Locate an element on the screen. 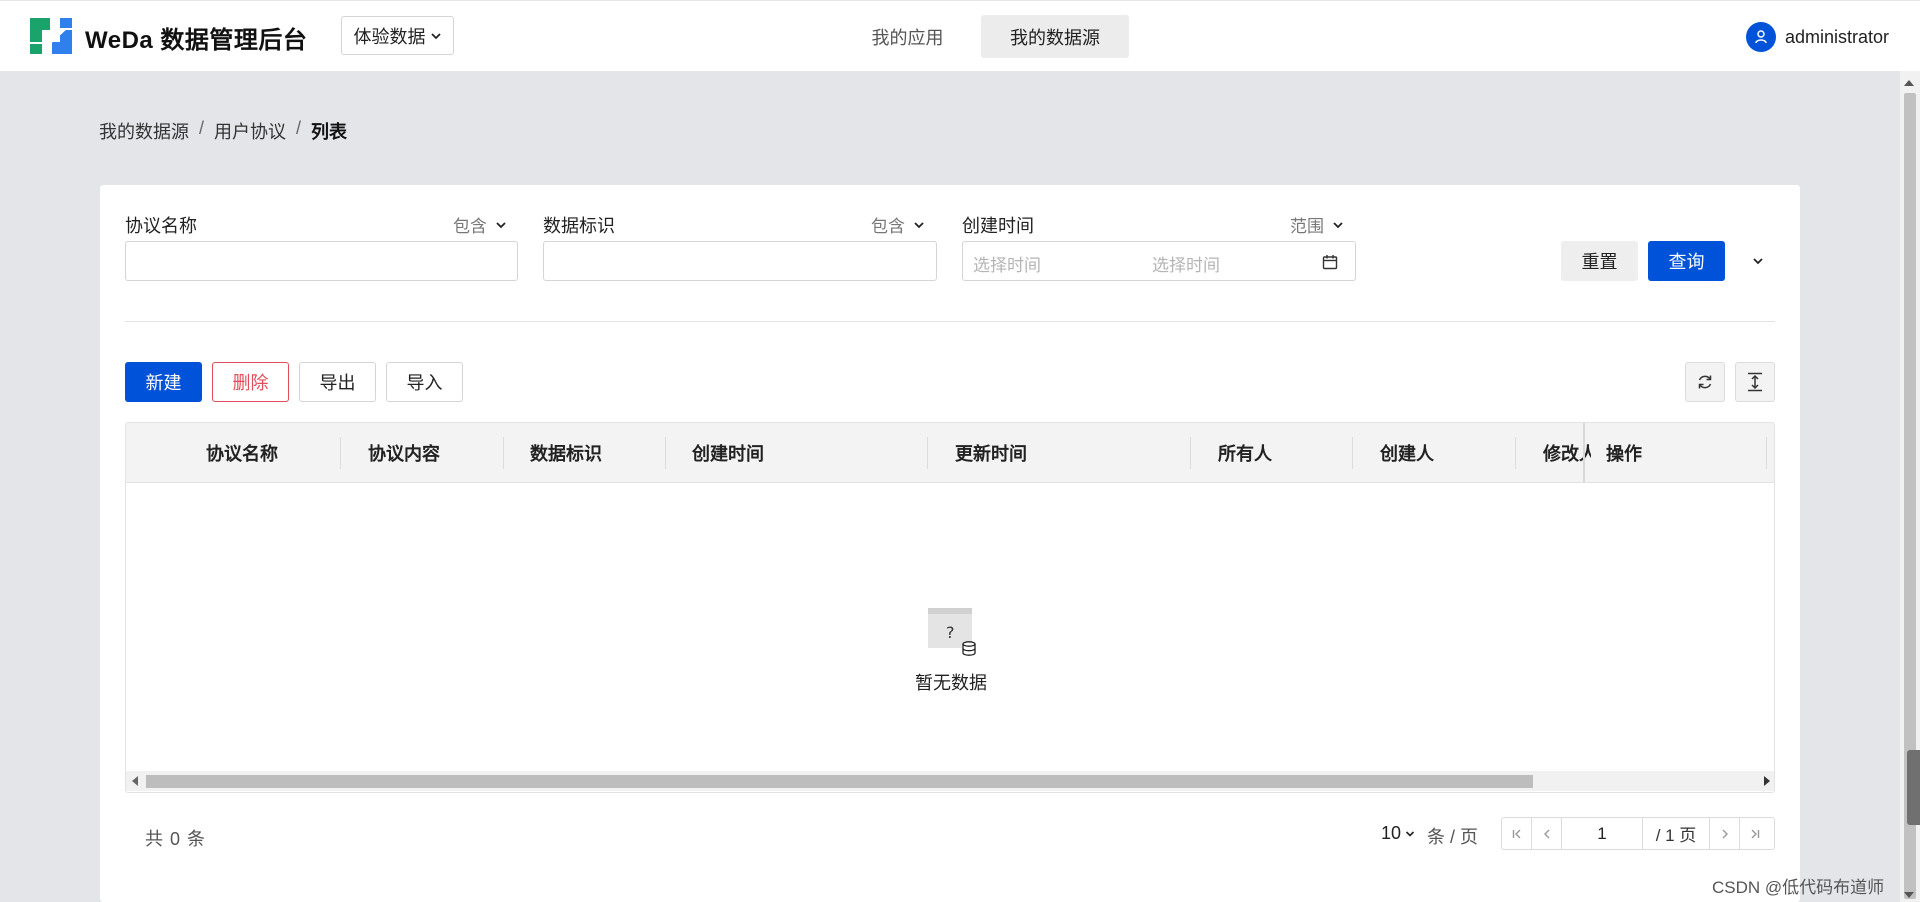 The width and height of the screenshot is (1920, 902). query-button: 查询 is located at coordinates (1686, 261).